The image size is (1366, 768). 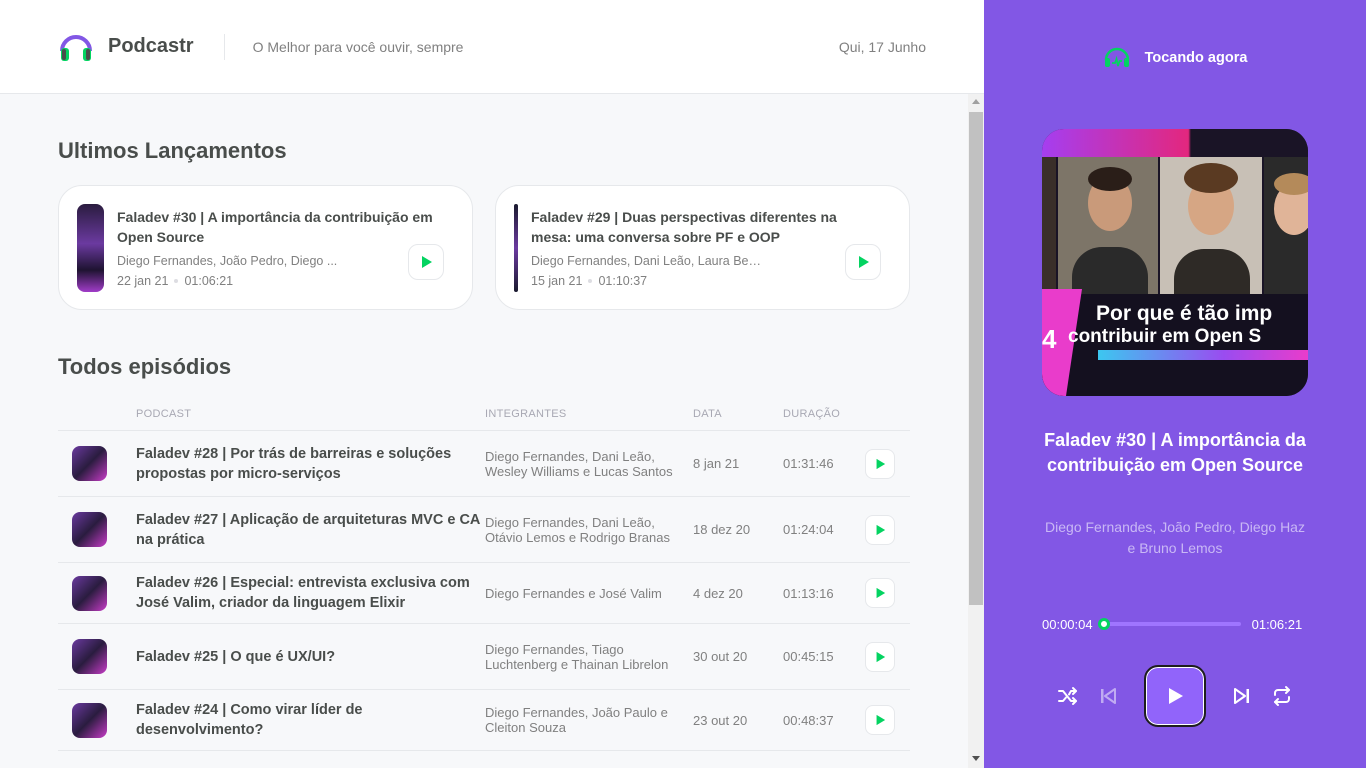 I want to click on episode-duration: 00:45:15, so click(x=824, y=656).